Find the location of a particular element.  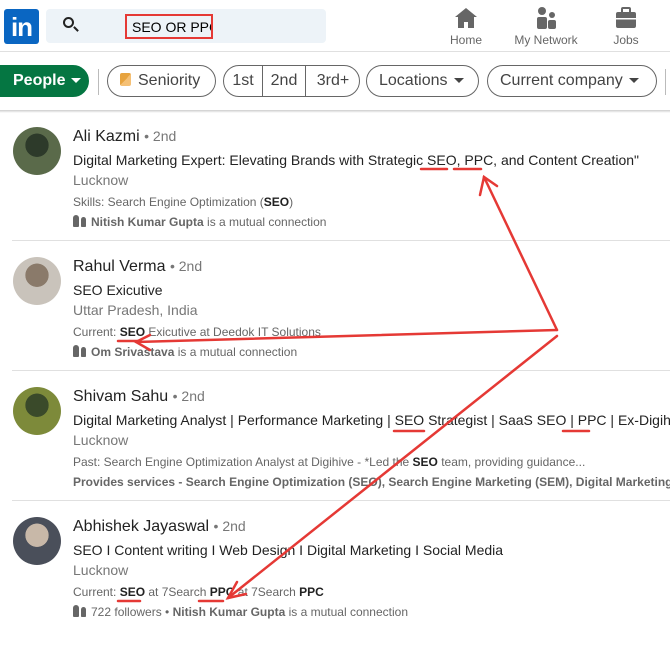

locations-label: Locations is located at coordinates (413, 80).